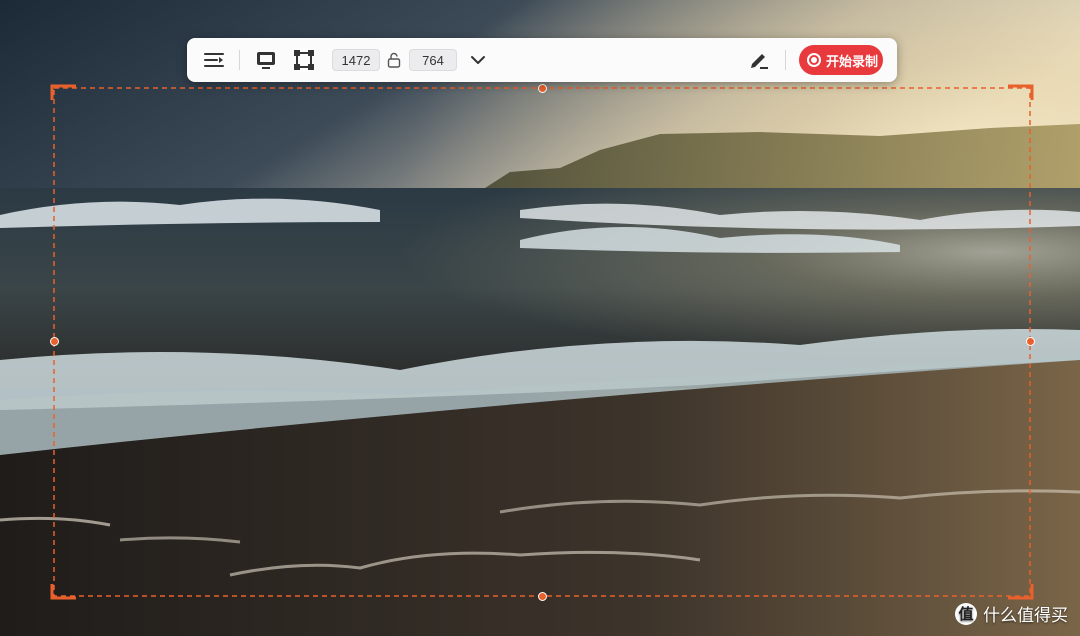 Image resolution: width=1080 pixels, height=636 pixels. What do you see at coordinates (266, 60) in the screenshot?
I see `screen-capture-icon` at bounding box center [266, 60].